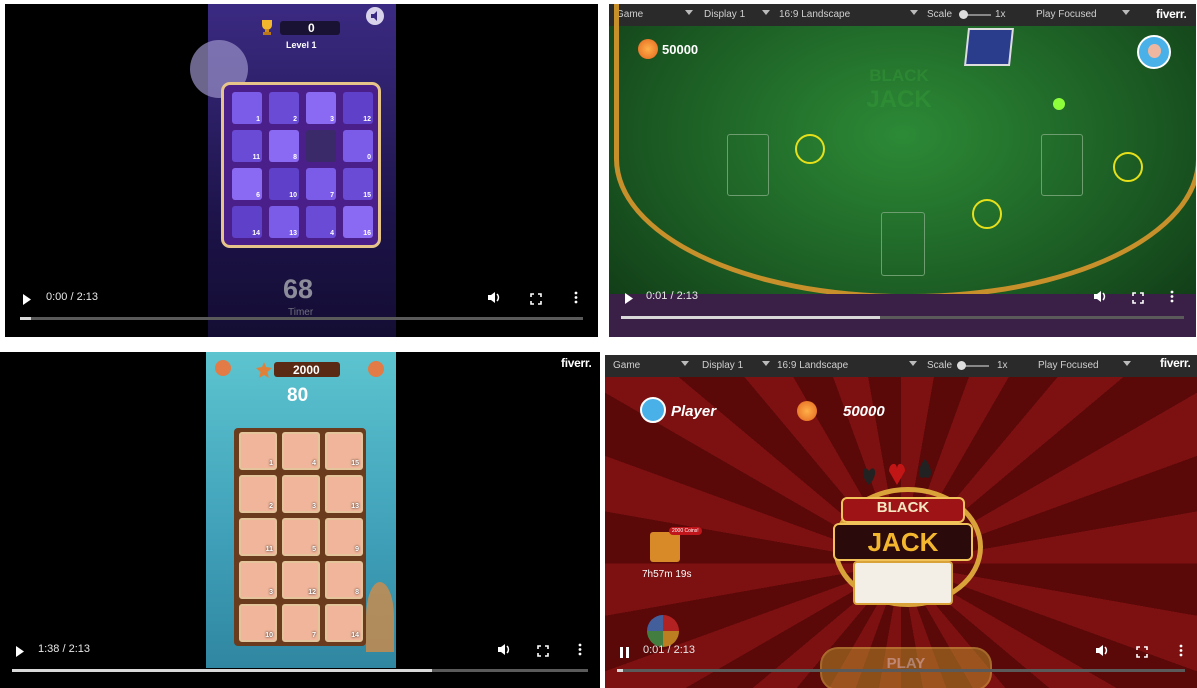 The height and width of the screenshot is (688, 1197). What do you see at coordinates (1059, 104) in the screenshot?
I see `green-marker-icon` at bounding box center [1059, 104].